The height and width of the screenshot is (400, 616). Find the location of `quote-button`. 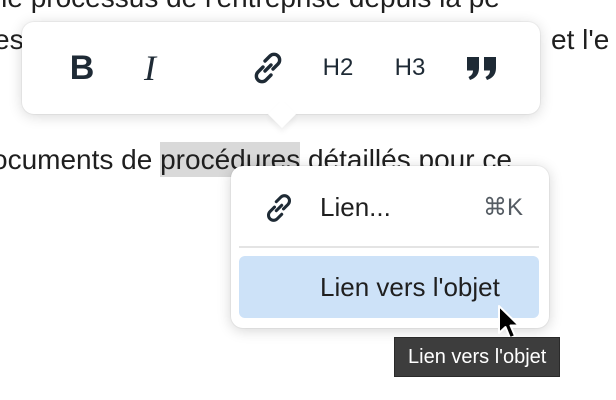

quote-button is located at coordinates (482, 68).